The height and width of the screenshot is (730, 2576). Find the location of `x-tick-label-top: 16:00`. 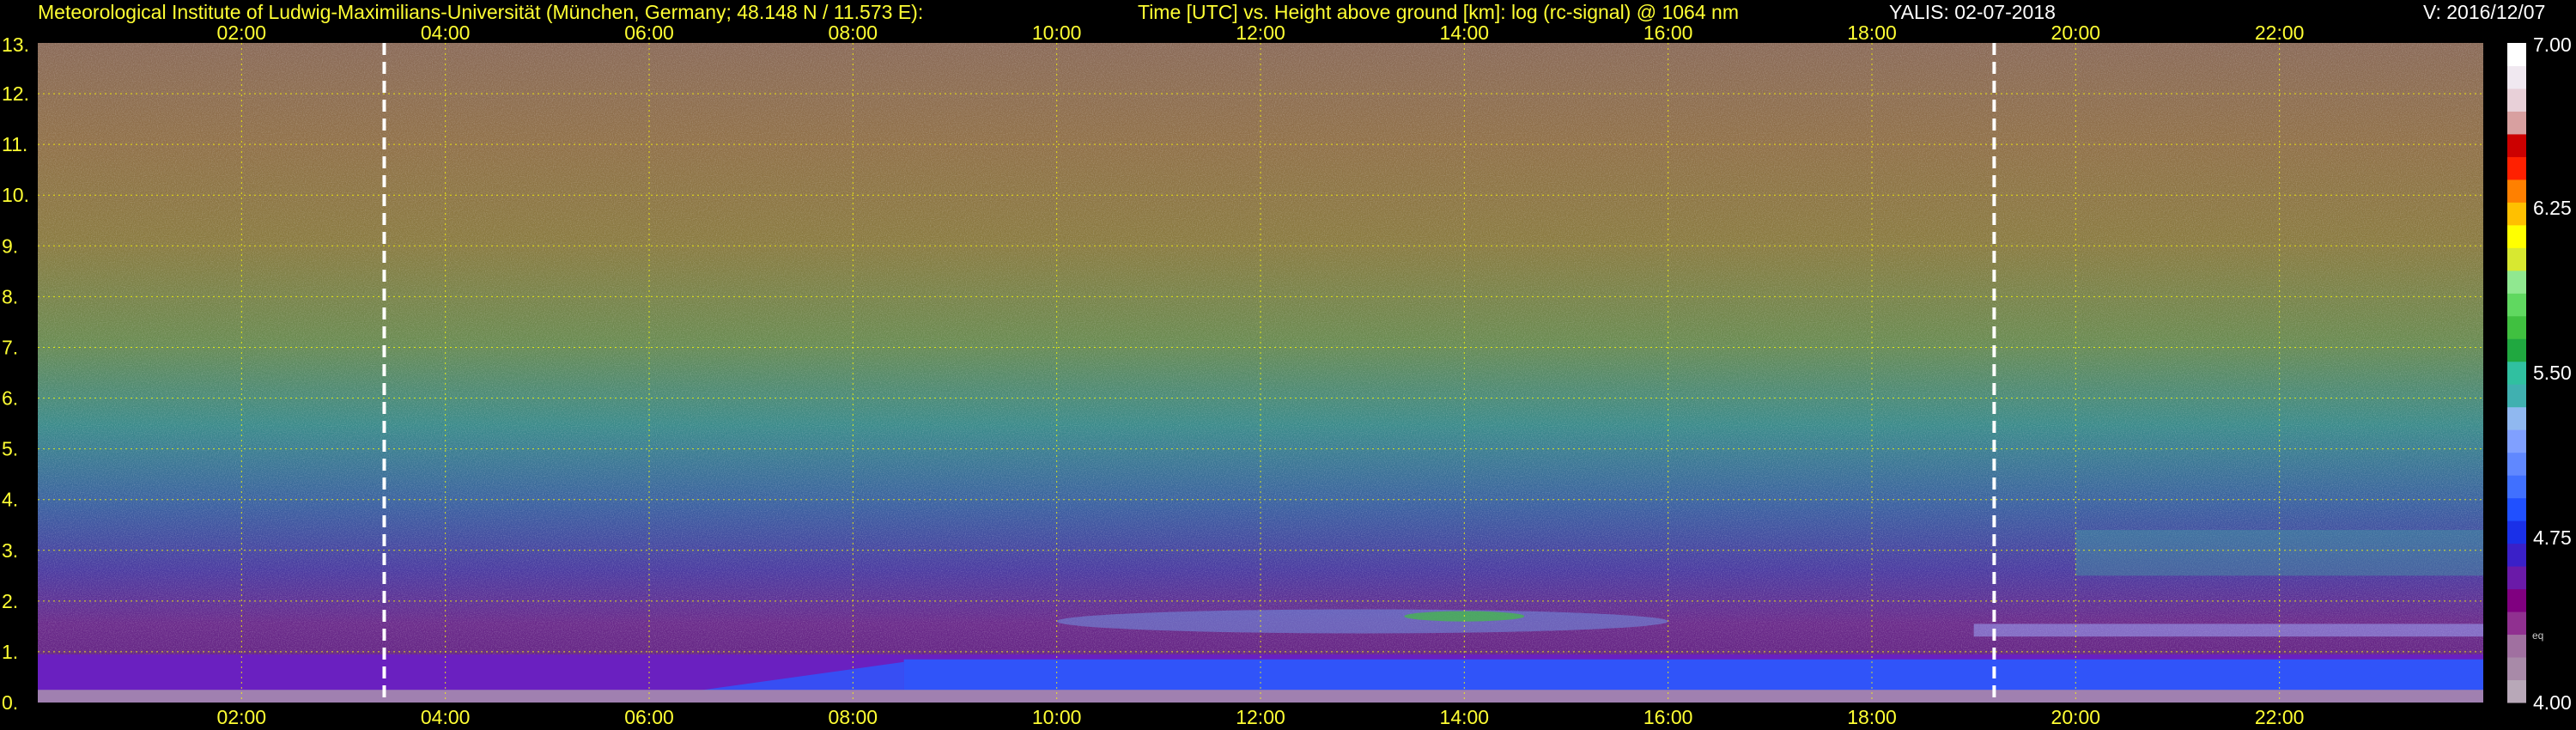

x-tick-label-top: 16:00 is located at coordinates (1668, 32).